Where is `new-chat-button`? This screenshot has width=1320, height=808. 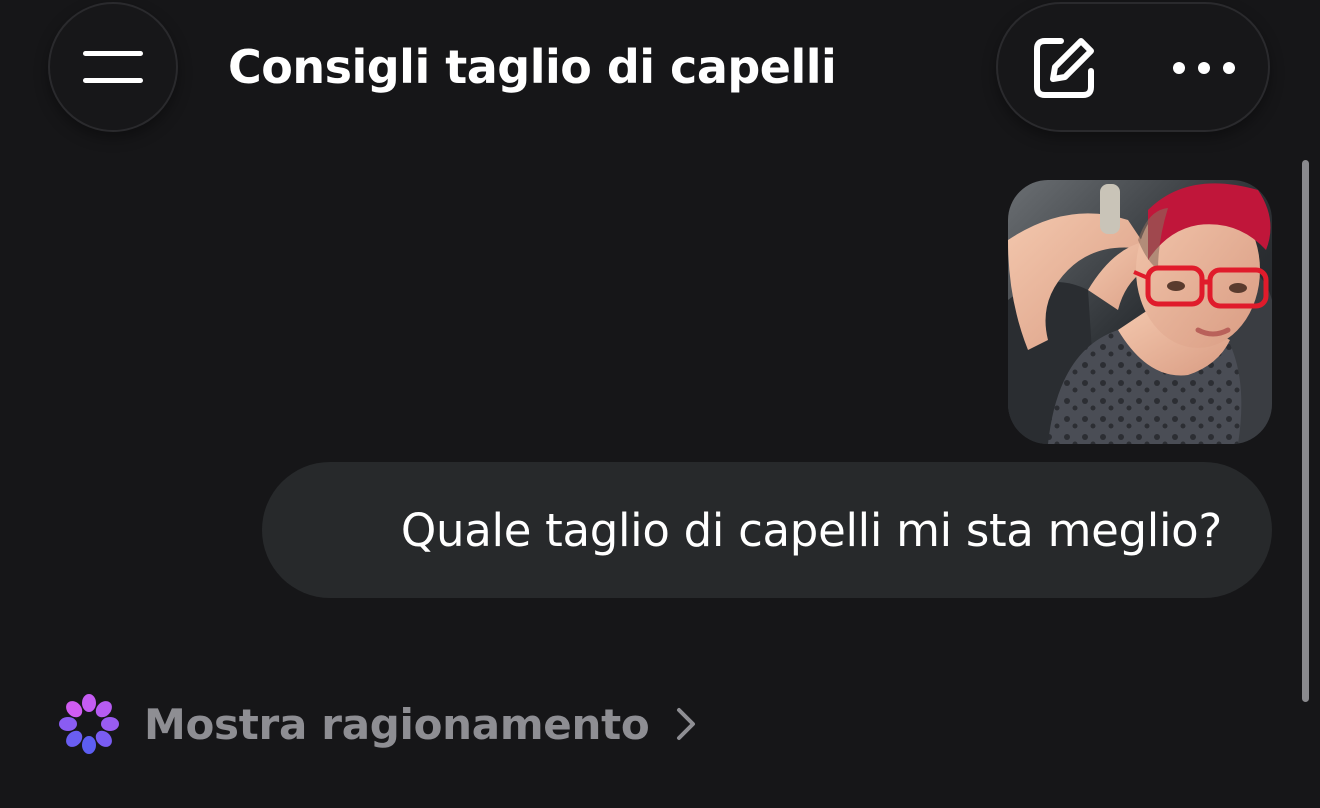 new-chat-button is located at coordinates (1064, 68).